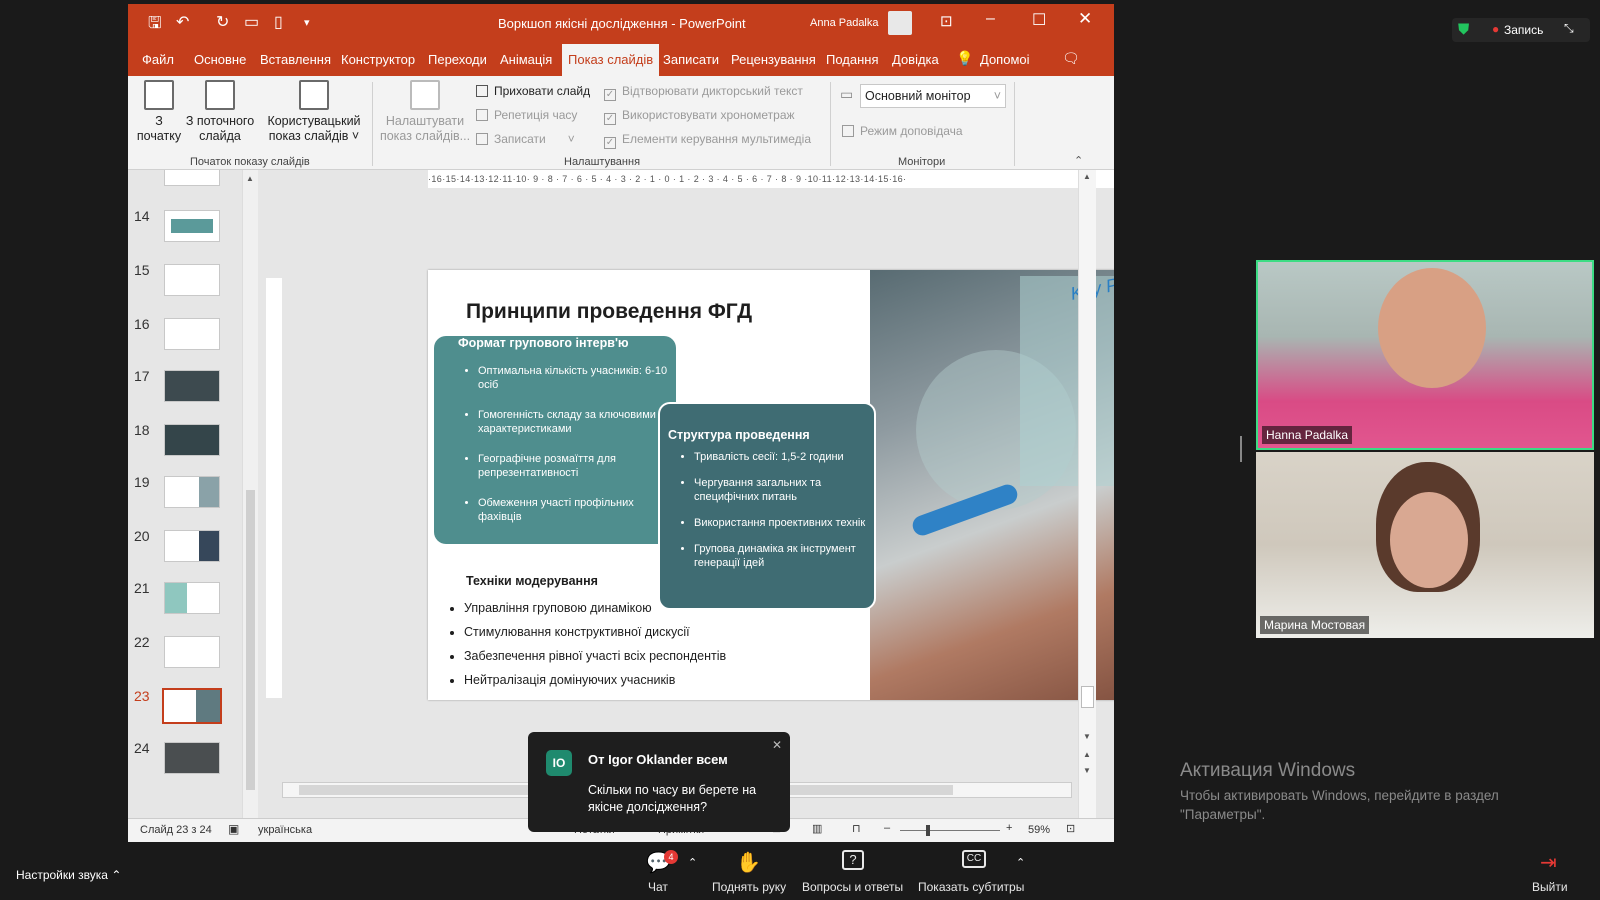 This screenshot has height=900, width=1600. I want to click on rehearse-timings-button: Репетиція часу, so click(526, 115).